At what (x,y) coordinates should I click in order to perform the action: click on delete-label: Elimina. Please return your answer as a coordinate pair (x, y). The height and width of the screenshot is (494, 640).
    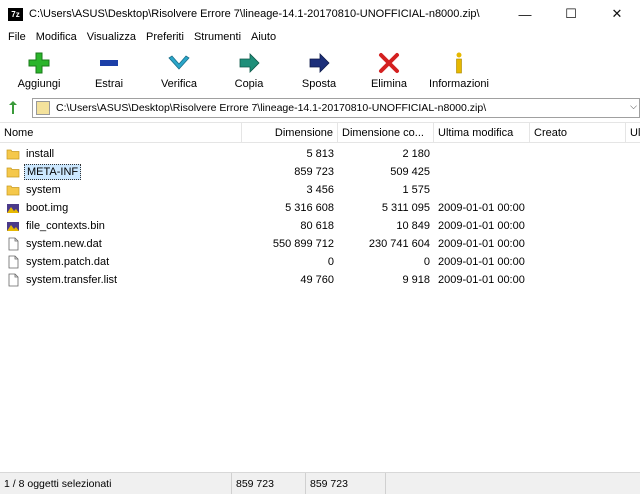
    Looking at the image, I should click on (389, 84).